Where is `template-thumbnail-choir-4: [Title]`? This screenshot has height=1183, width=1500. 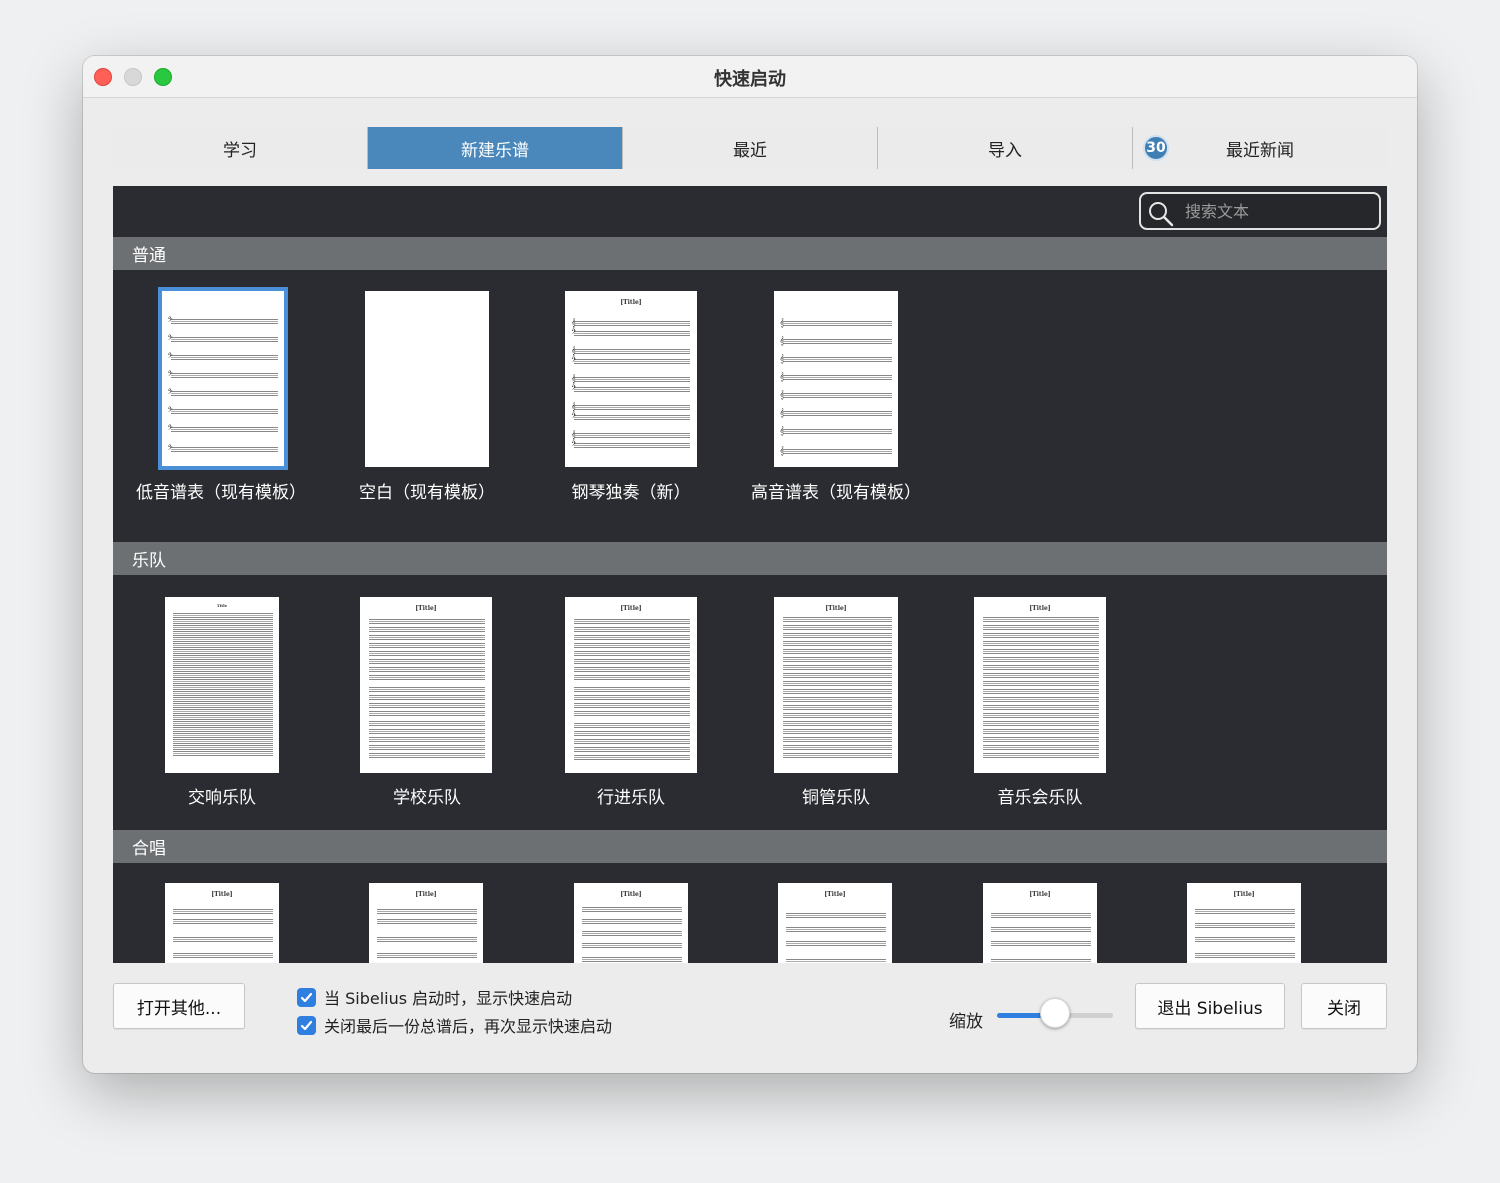
template-thumbnail-choir-4: [Title] is located at coordinates (835, 923).